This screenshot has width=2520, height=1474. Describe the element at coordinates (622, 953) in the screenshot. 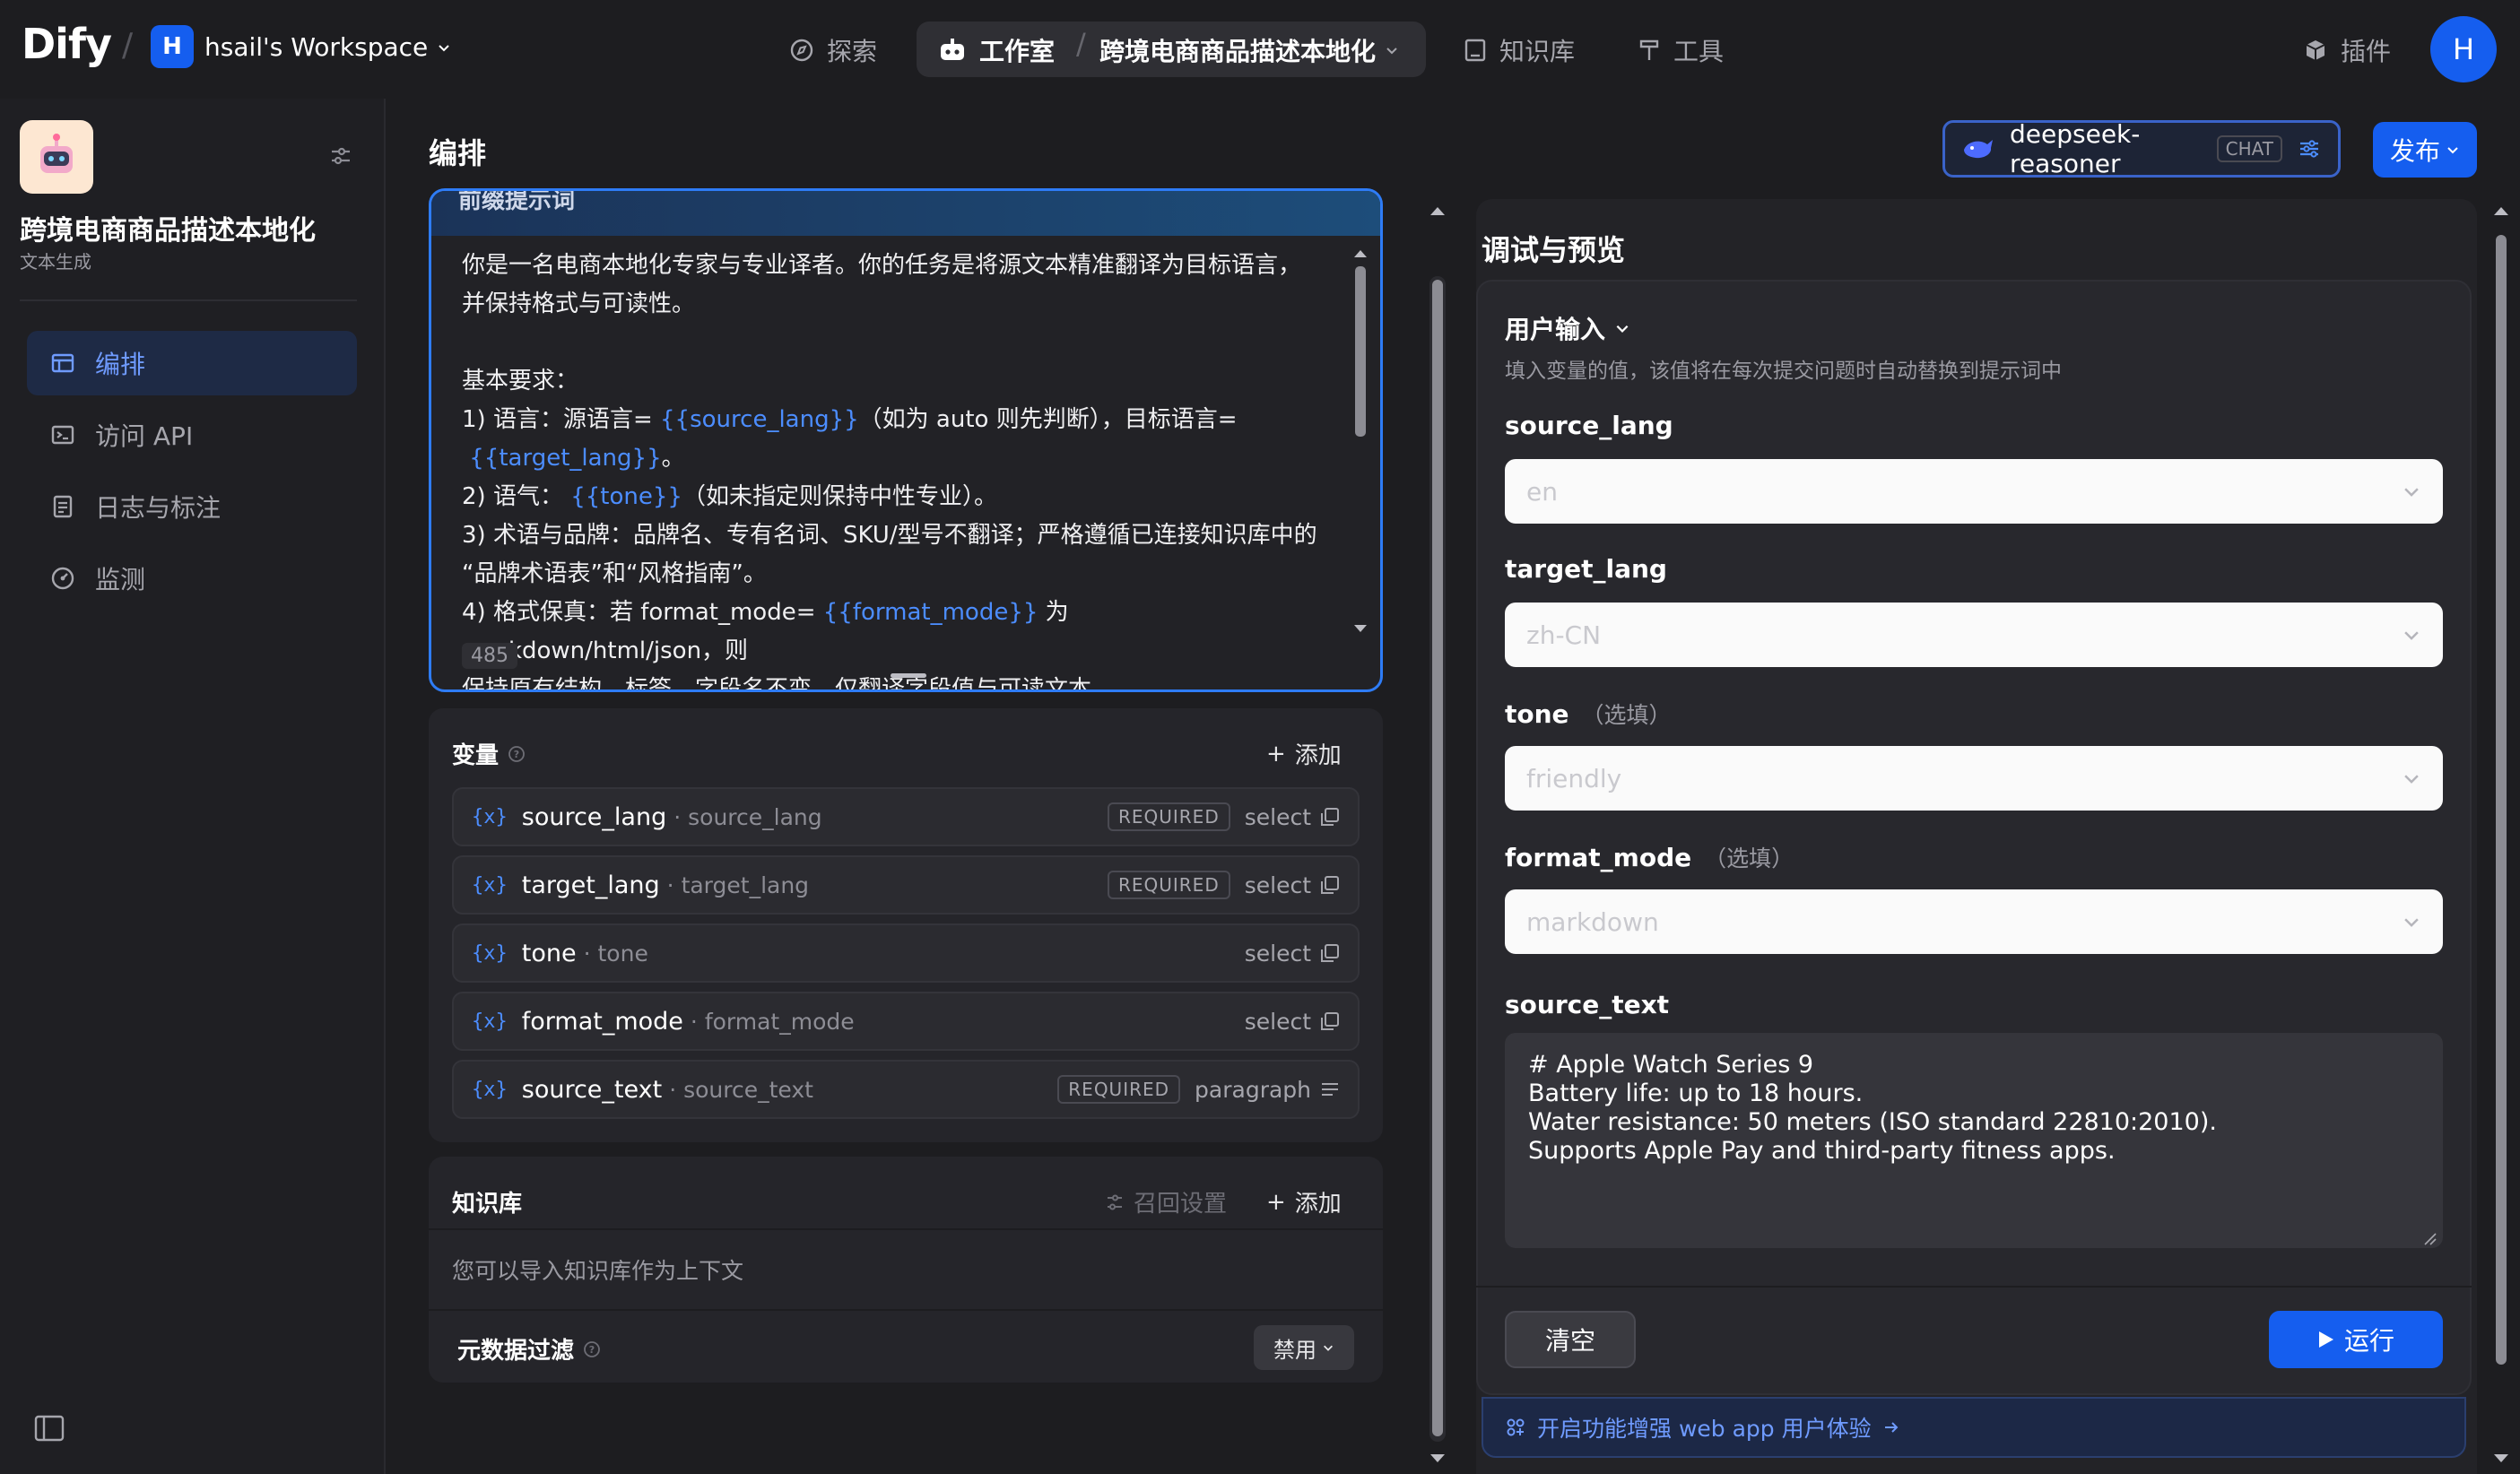

I see `variable-name-text: tone` at that location.